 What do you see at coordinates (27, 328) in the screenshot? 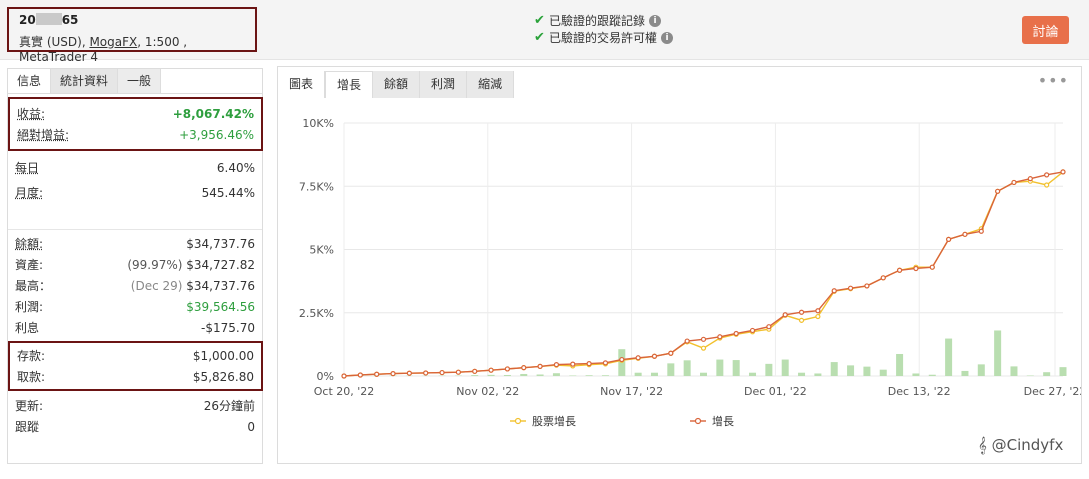
I see `interest-label: 利息` at bounding box center [27, 328].